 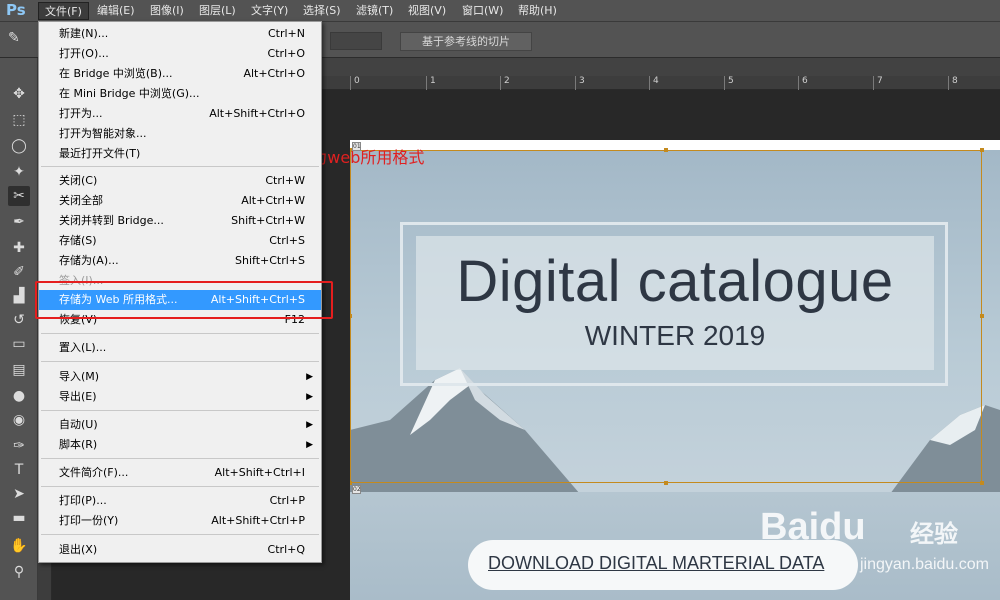 What do you see at coordinates (482, 11) in the screenshot?
I see `menu-window: 窗口(W)` at bounding box center [482, 11].